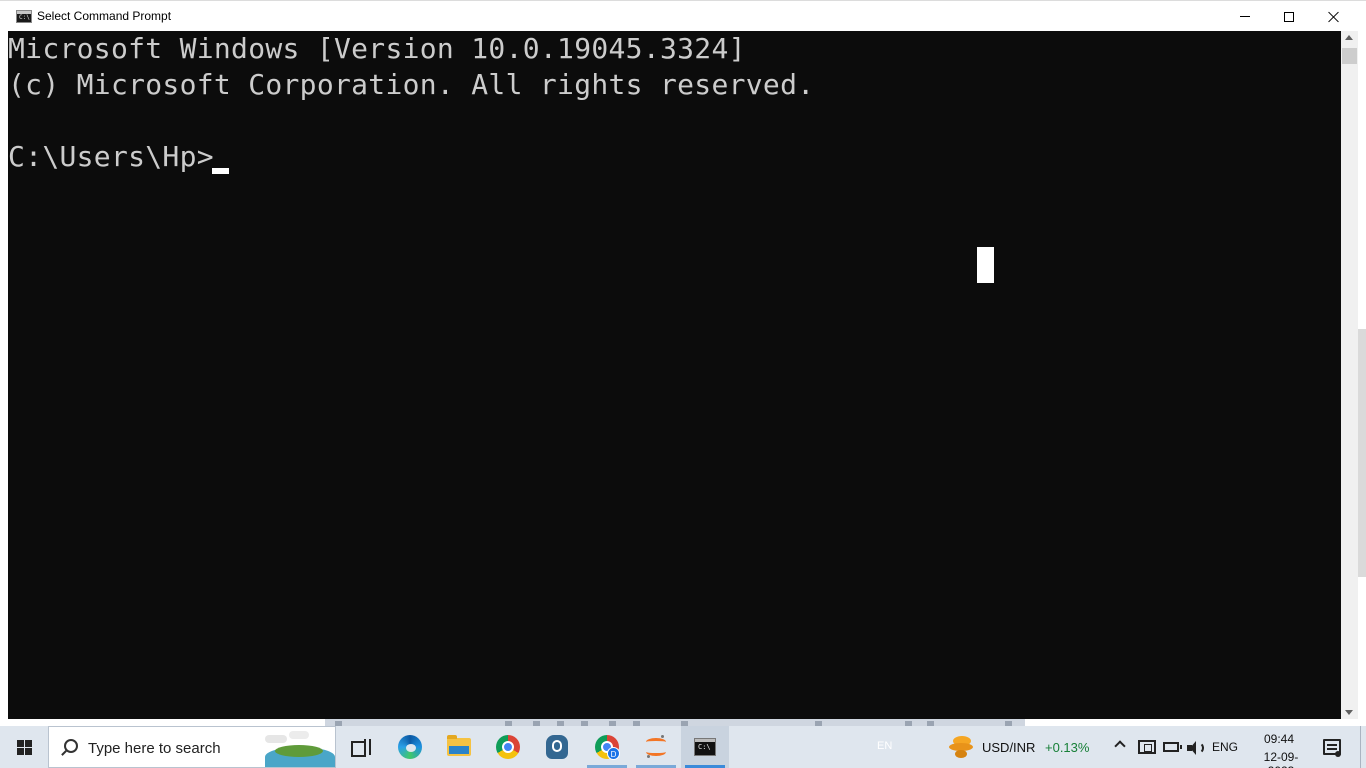 This screenshot has width=1366, height=768. Describe the element at coordinates (683, 15) in the screenshot. I see `title-bar: C:\ Select Command Prompt` at that location.